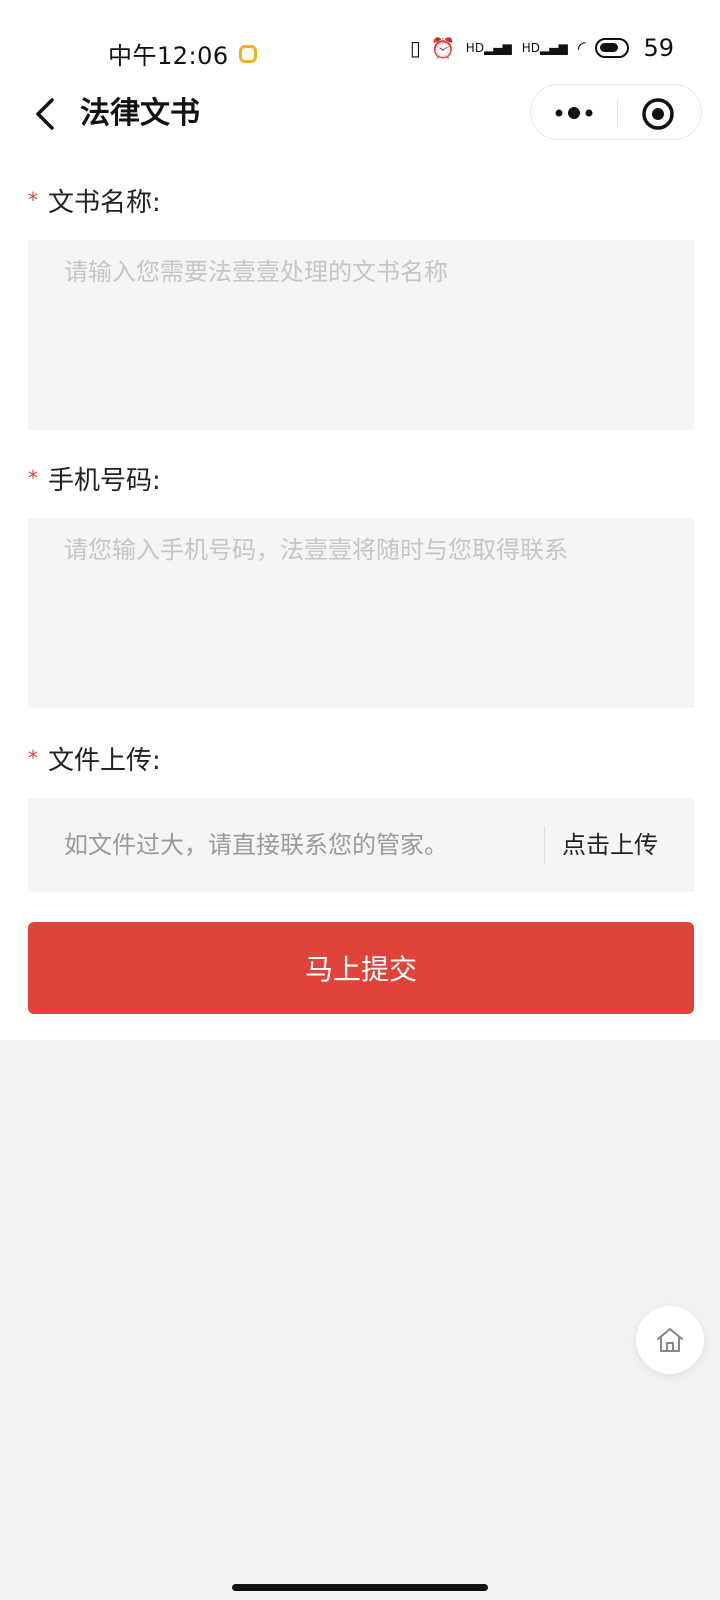 The image size is (720, 1600). I want to click on upload-label-text: 文件上传:, so click(104, 761).